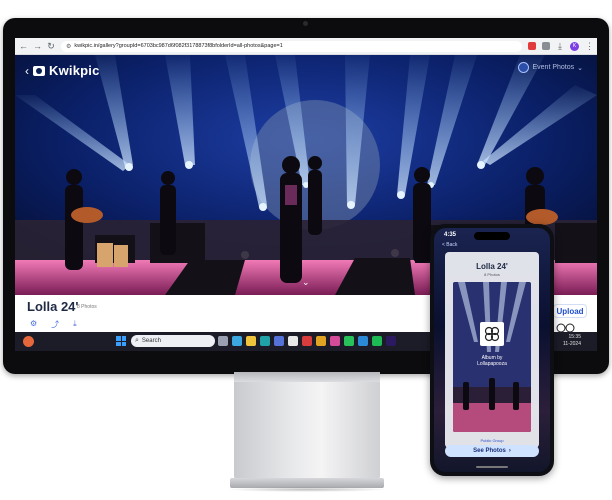  What do you see at coordinates (572, 344) in the screenshot?
I see `clock-date: 11-2024` at bounding box center [572, 344].